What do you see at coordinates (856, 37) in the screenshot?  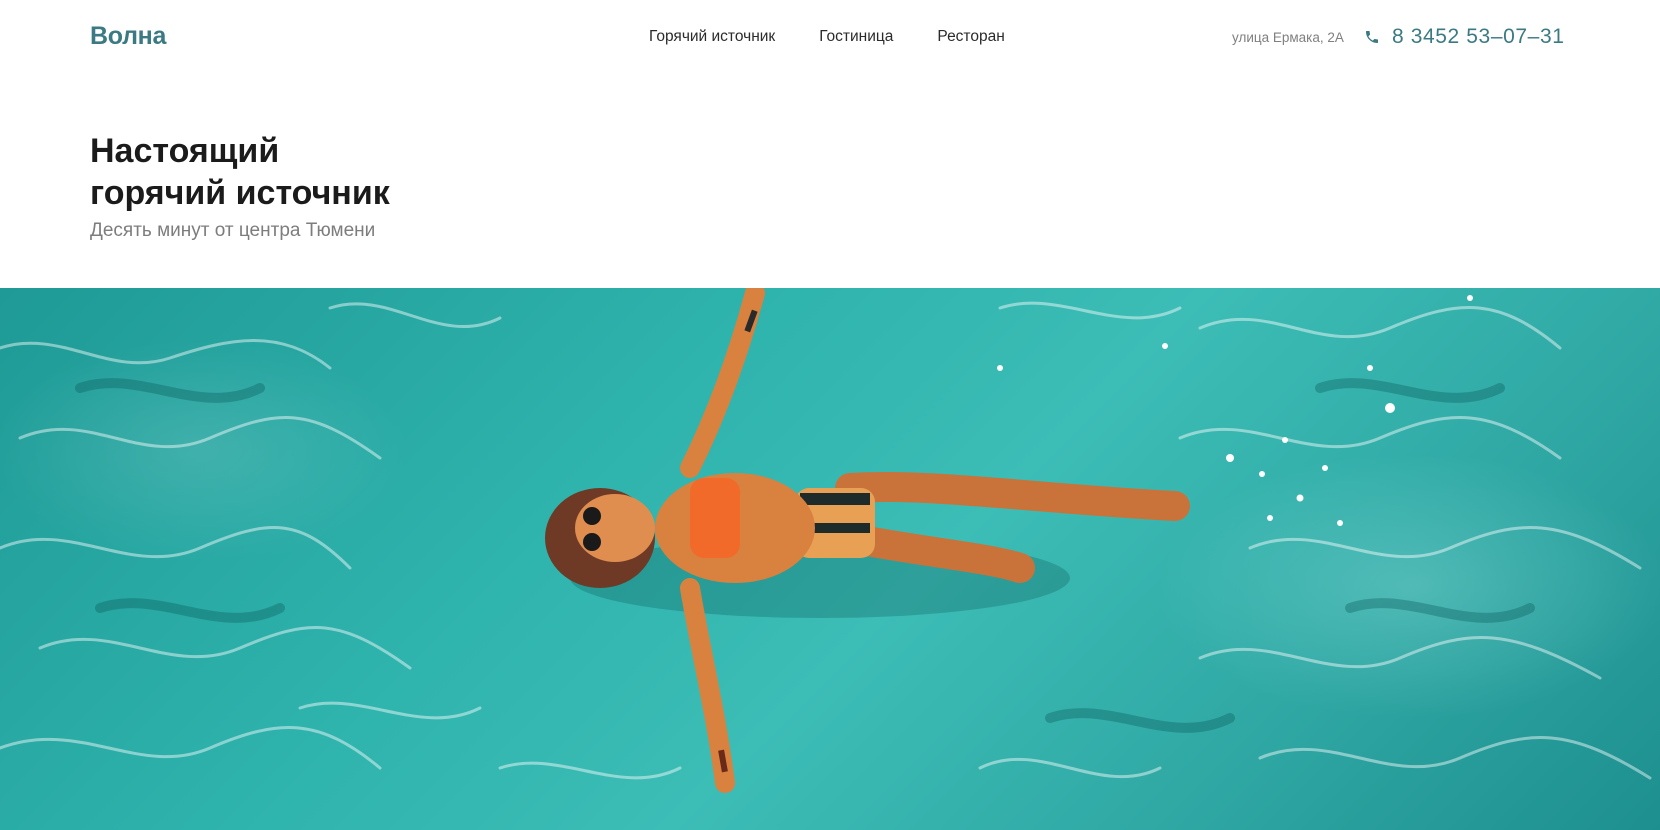 I see `nav-item-hotel: Гостиница` at bounding box center [856, 37].